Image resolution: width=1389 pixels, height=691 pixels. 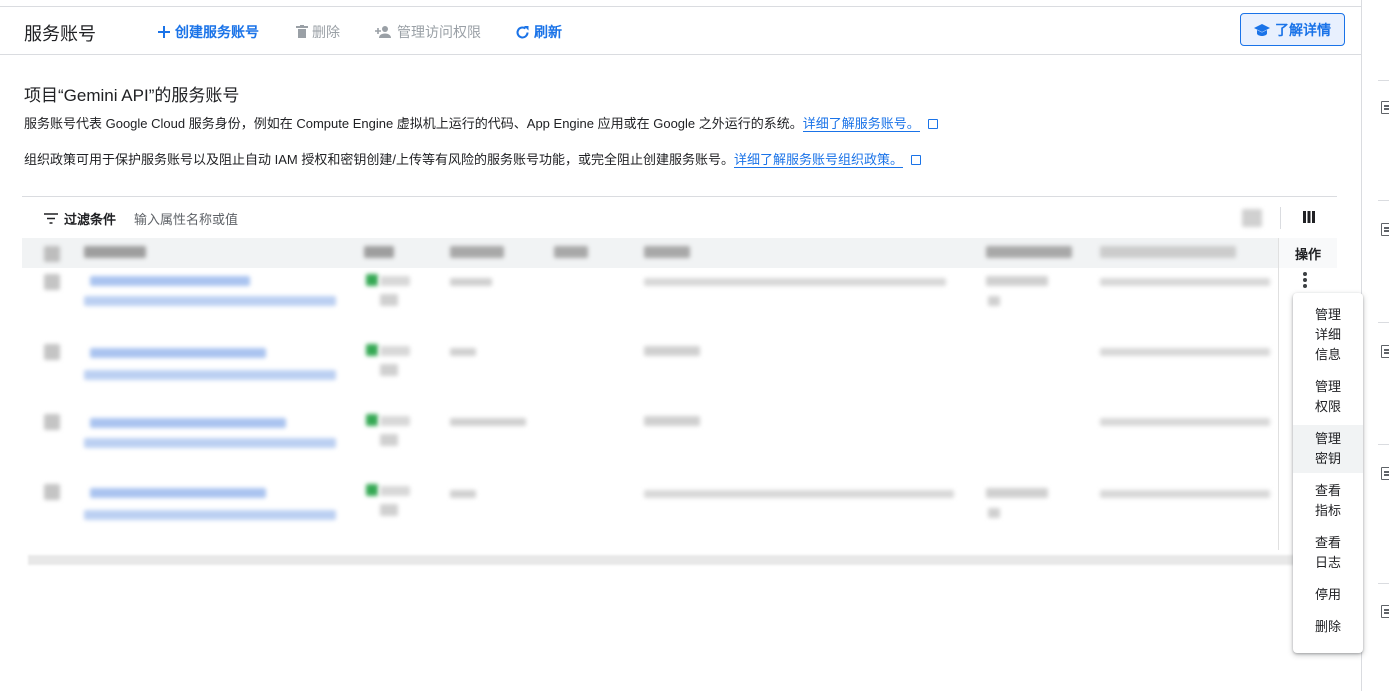 What do you see at coordinates (662, 560) in the screenshot?
I see `horizontal-scrollbar` at bounding box center [662, 560].